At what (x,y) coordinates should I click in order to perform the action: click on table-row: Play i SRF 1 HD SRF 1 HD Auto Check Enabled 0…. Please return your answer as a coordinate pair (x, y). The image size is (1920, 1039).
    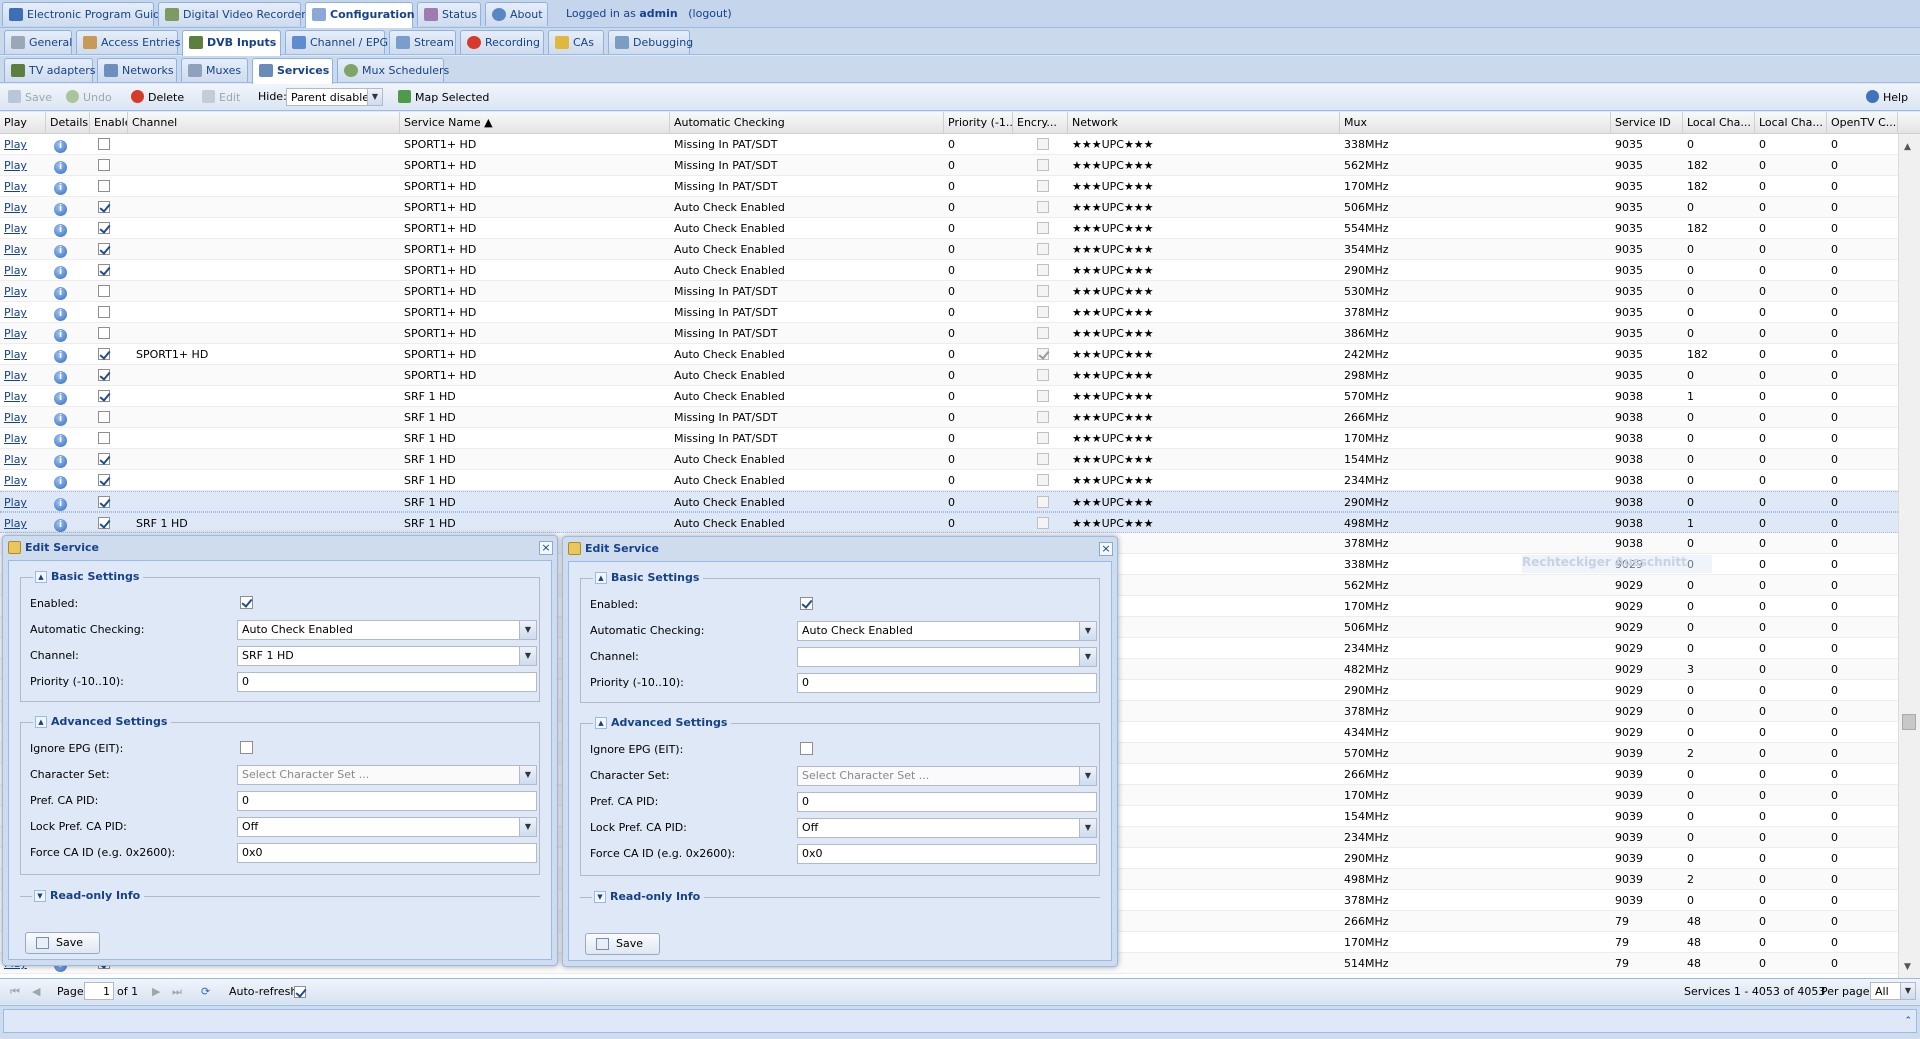
    Looking at the image, I should click on (949, 522).